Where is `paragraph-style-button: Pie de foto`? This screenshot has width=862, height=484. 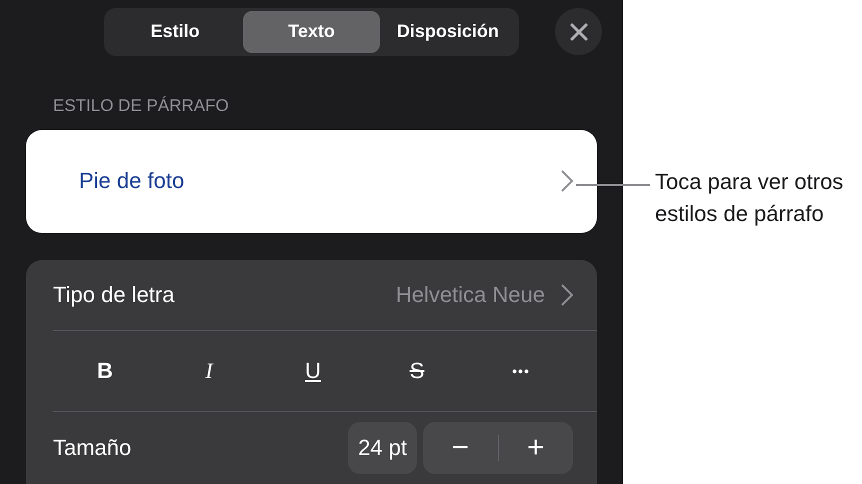
paragraph-style-button: Pie de foto is located at coordinates (311, 181).